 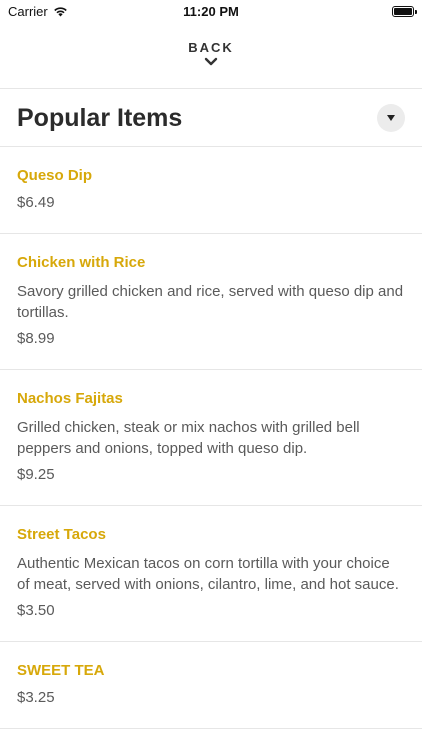 I want to click on triangle-down-icon, so click(x=391, y=118).